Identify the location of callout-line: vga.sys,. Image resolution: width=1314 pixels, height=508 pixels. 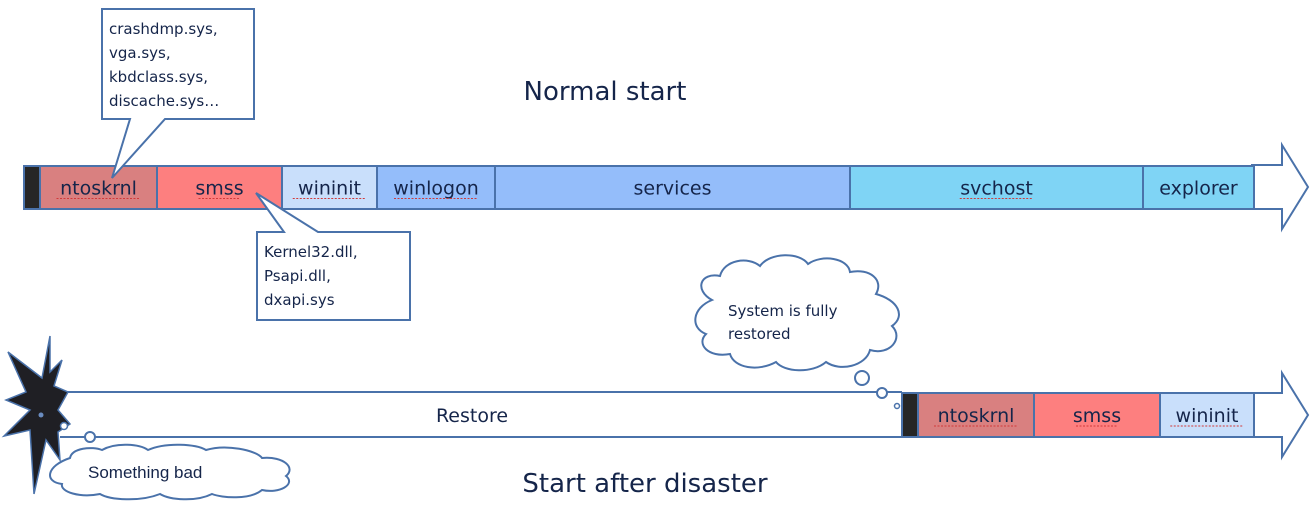
(140, 53).